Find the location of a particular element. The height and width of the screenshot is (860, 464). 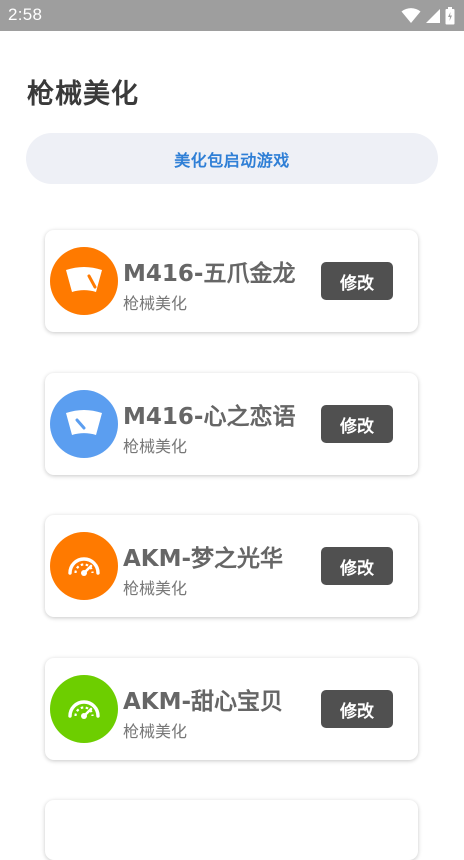

list-item: AKM-甜心宝贝 枪械美化 修改 is located at coordinates (231, 709).